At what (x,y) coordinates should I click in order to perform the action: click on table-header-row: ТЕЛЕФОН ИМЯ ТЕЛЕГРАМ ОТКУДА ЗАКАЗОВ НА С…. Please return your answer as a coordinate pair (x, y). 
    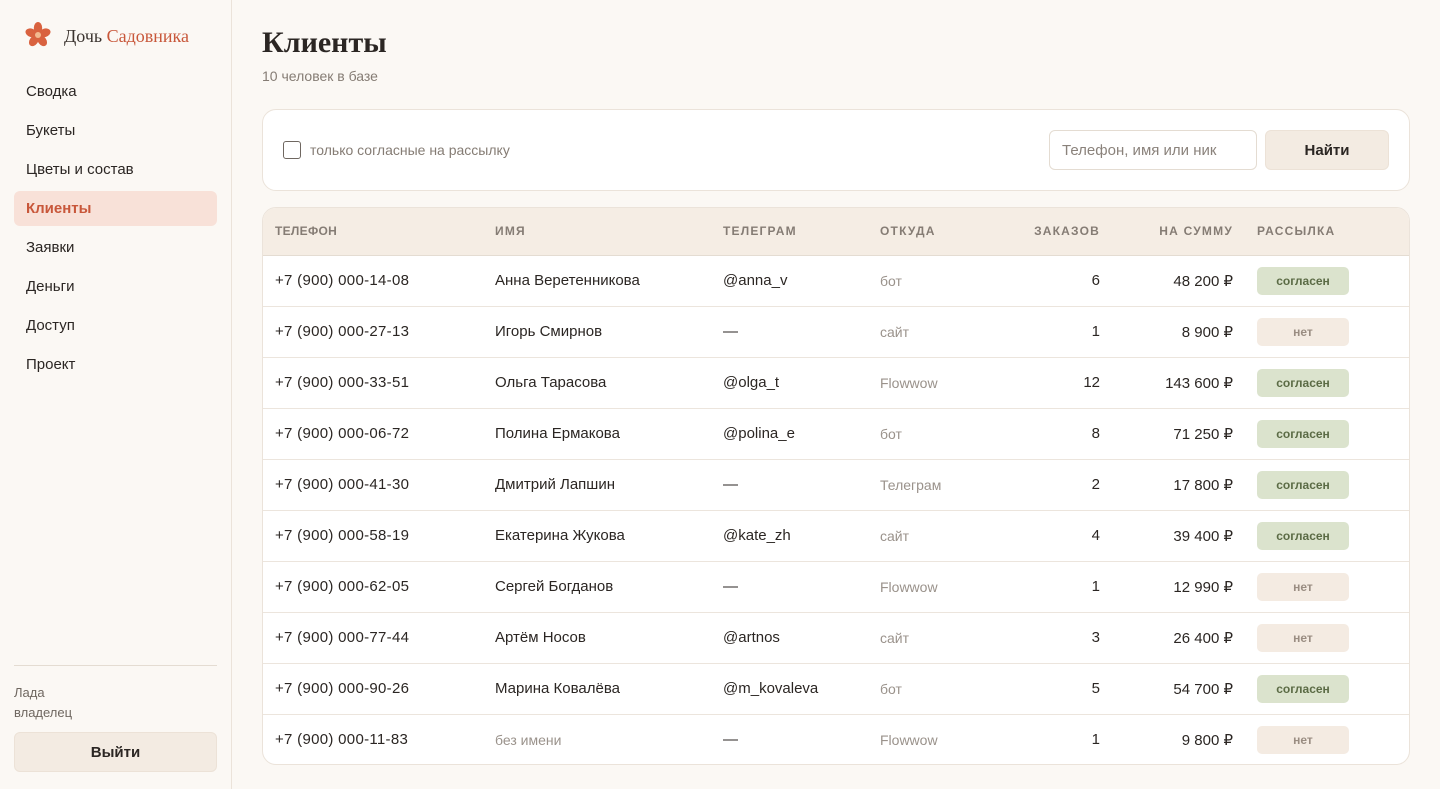
    Looking at the image, I should click on (836, 232).